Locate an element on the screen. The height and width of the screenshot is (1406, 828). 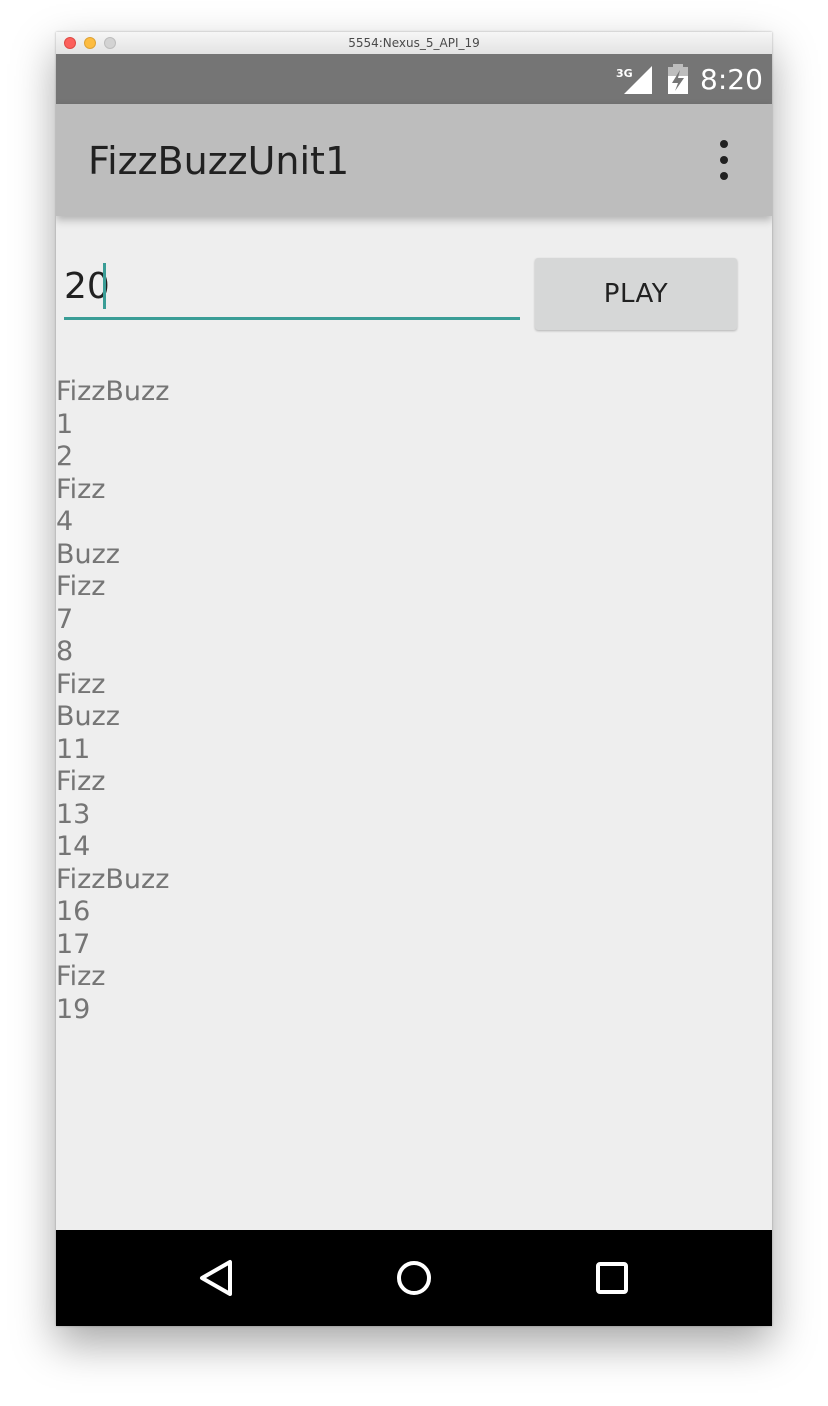
output-line: 8 is located at coordinates (65, 651).